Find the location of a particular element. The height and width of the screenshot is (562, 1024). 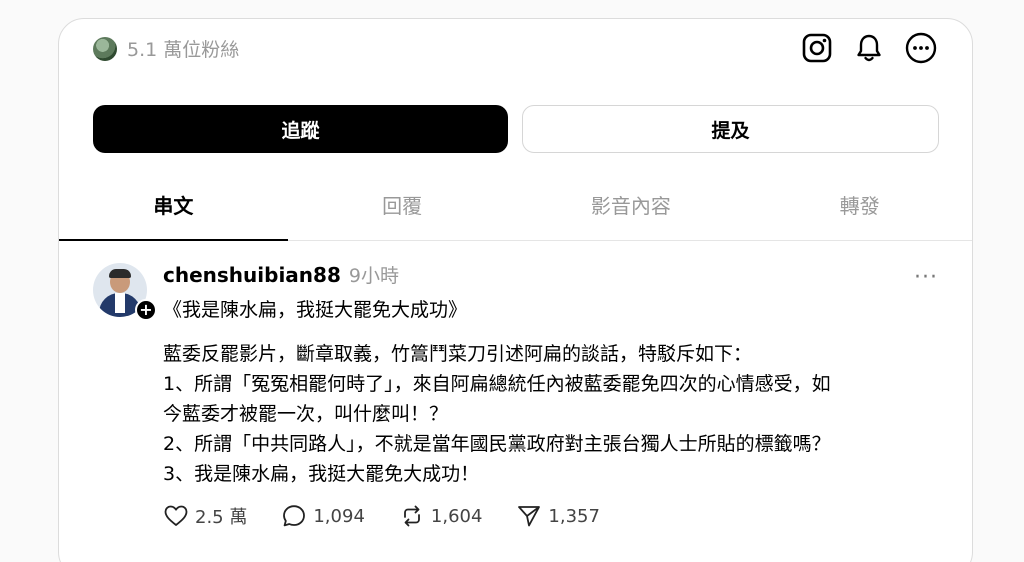

post-avatar: + is located at coordinates (125, 292).